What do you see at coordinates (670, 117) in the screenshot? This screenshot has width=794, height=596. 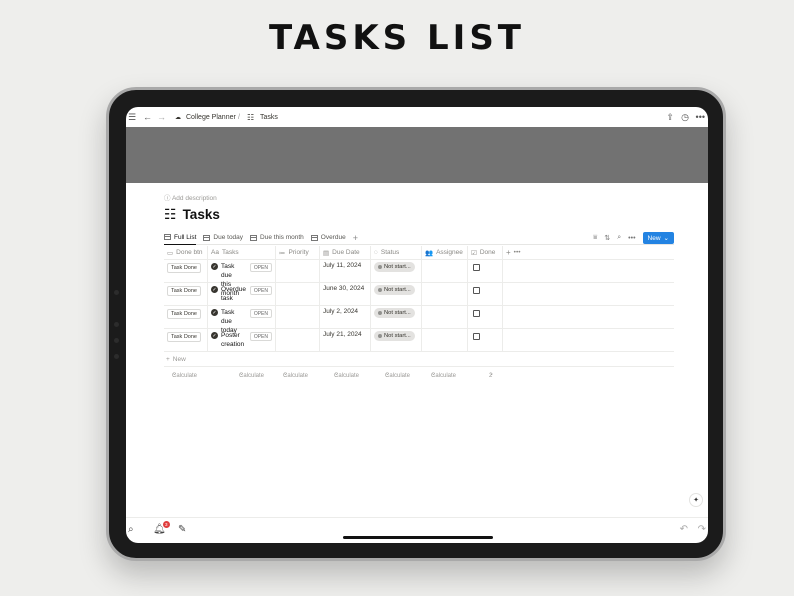 I see `share-icon: ⇪` at bounding box center [670, 117].